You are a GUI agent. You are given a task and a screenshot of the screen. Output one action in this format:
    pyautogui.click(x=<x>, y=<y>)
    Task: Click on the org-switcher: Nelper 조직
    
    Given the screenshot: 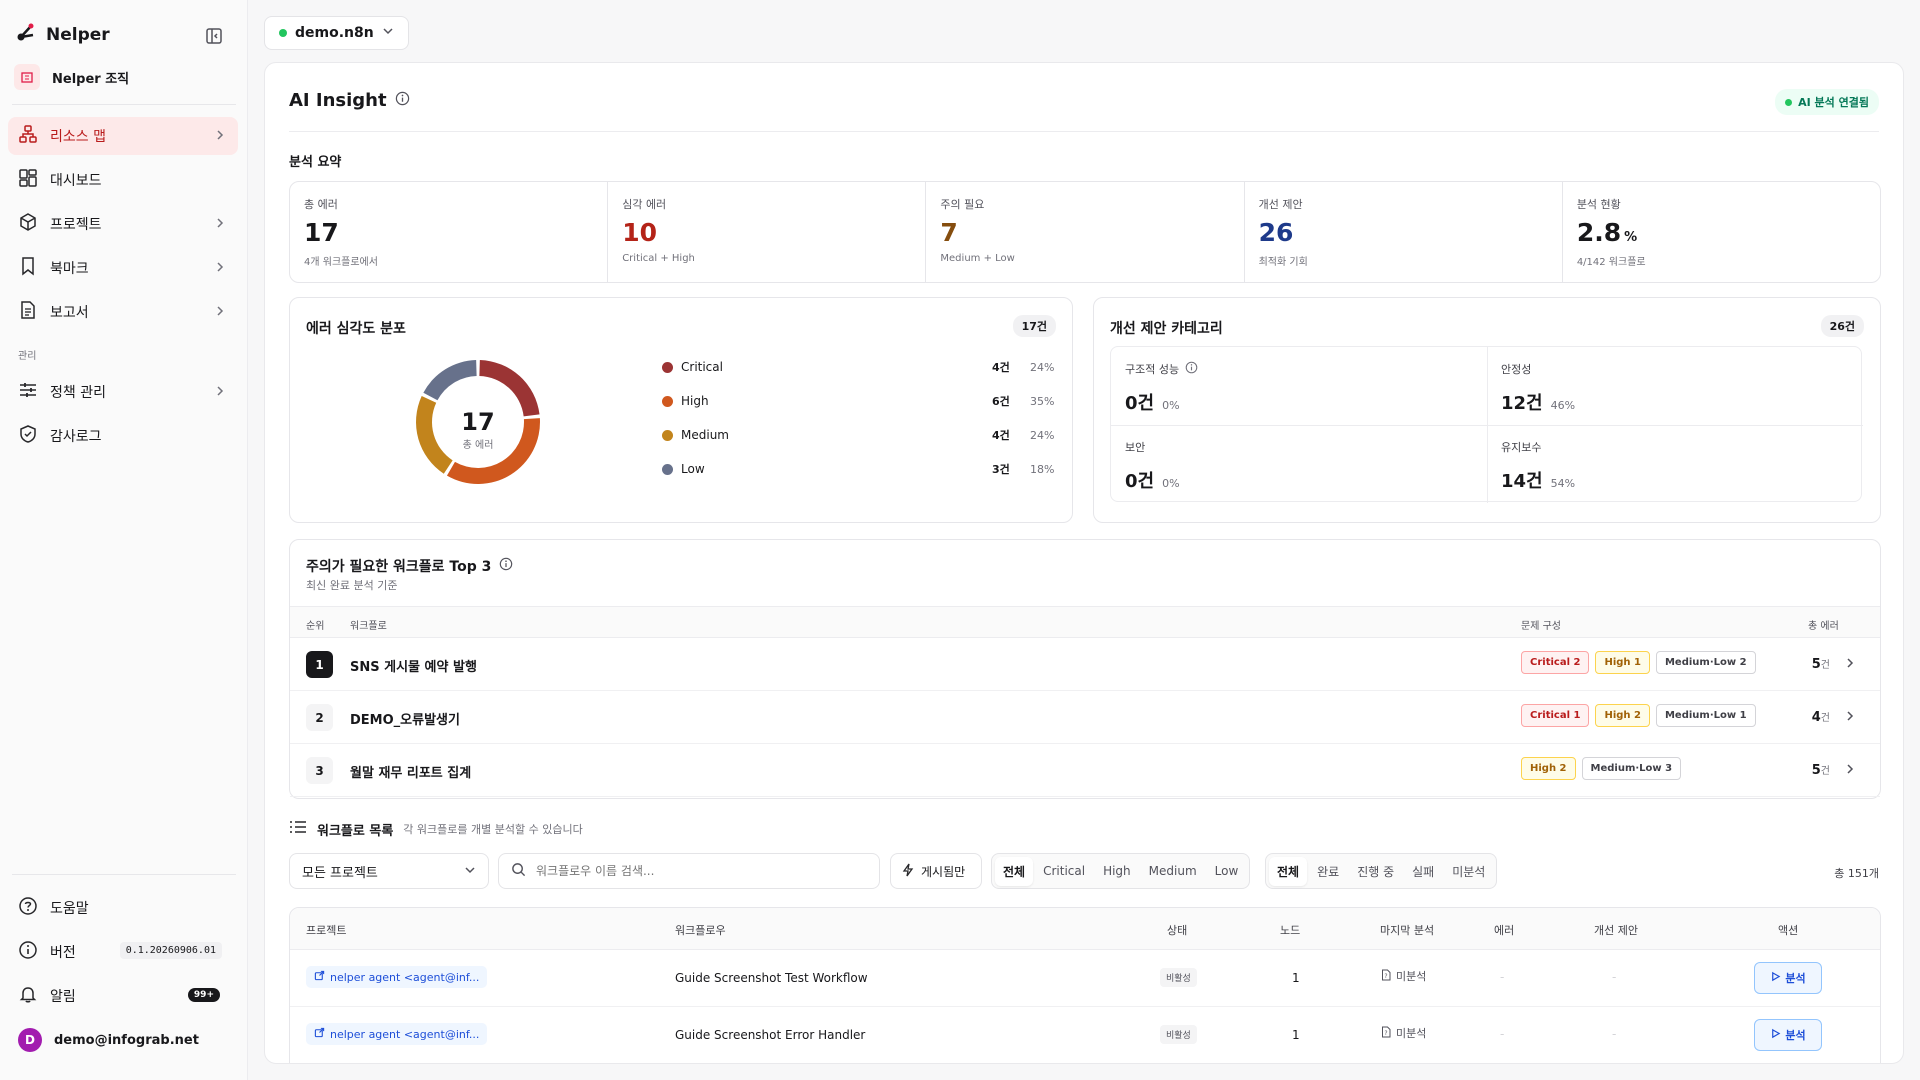 What is the action you would take?
    pyautogui.click(x=71, y=77)
    